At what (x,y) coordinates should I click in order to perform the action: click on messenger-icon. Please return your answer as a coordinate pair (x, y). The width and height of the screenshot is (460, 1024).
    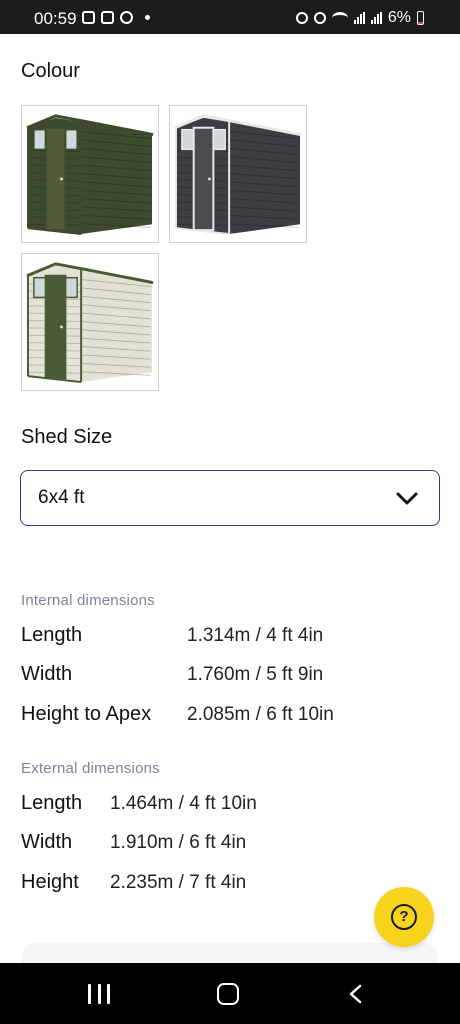
    Looking at the image, I should click on (126, 17).